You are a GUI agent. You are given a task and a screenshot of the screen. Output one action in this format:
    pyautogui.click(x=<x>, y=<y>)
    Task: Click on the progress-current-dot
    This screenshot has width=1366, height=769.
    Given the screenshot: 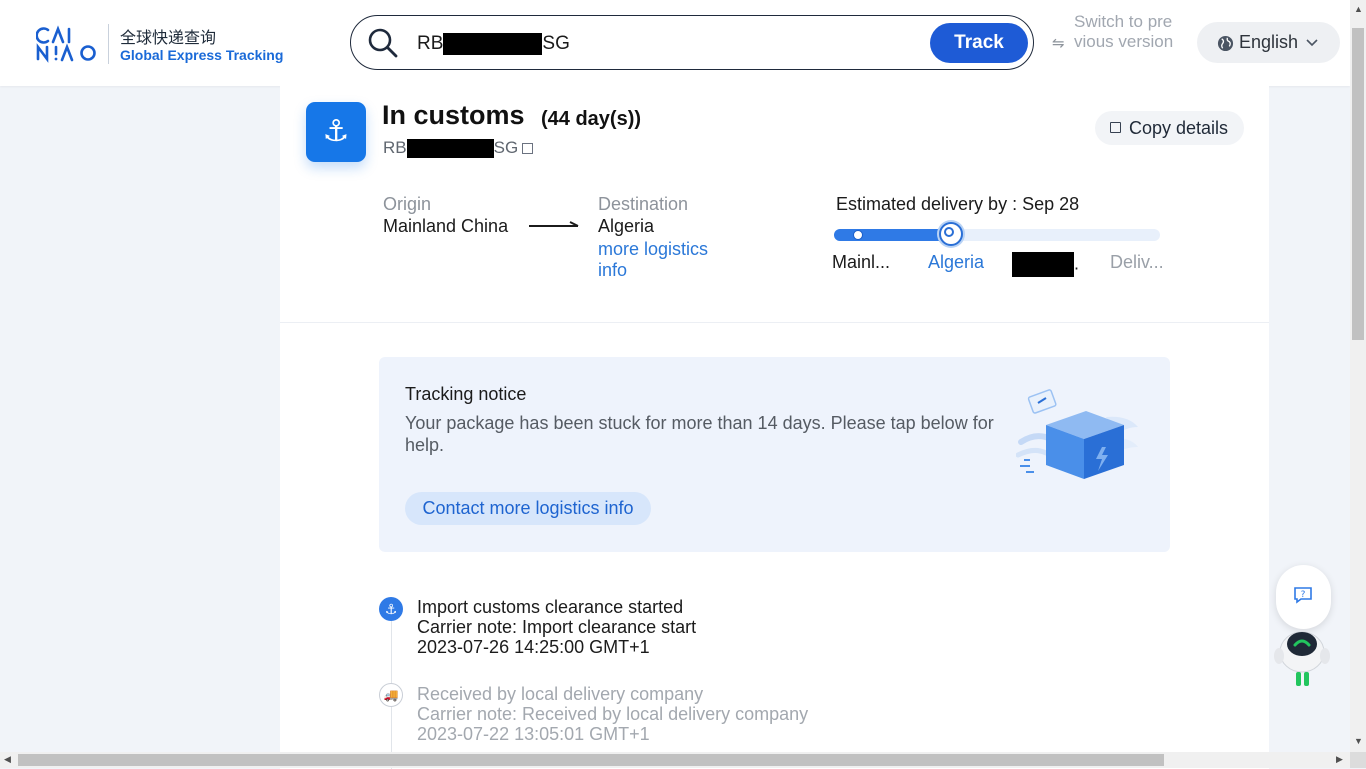 What is the action you would take?
    pyautogui.click(x=951, y=234)
    